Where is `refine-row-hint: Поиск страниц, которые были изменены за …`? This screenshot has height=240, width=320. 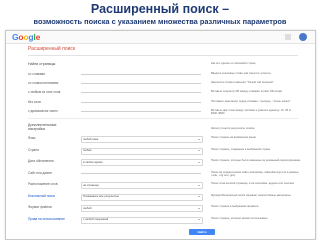
refine-row-hint: Поиск страниц, которые были изменены за … is located at coordinates (256, 160).